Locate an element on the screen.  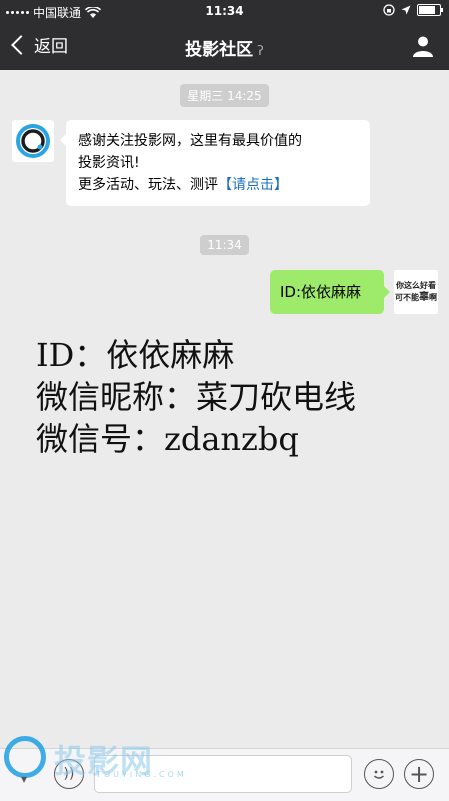
touying-logo-icon is located at coordinates (33, 141).